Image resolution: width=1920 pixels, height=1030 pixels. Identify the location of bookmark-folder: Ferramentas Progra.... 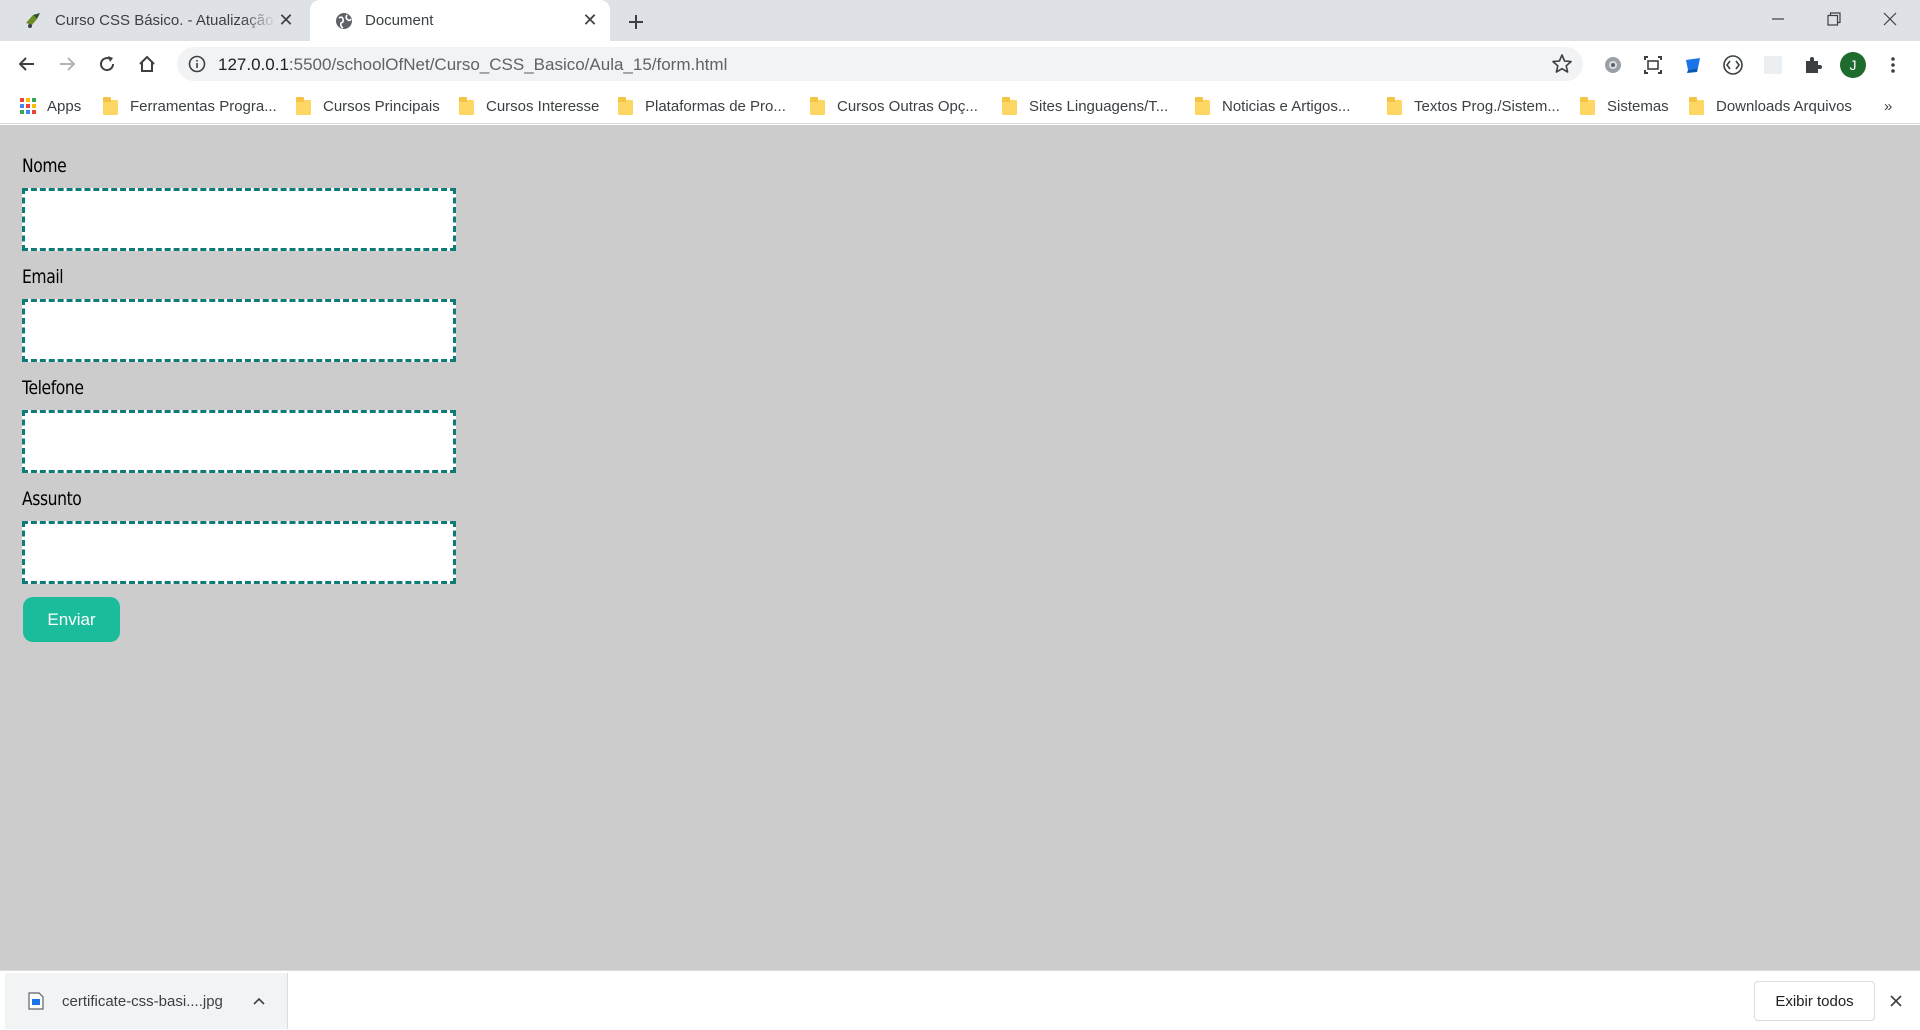
(190, 106).